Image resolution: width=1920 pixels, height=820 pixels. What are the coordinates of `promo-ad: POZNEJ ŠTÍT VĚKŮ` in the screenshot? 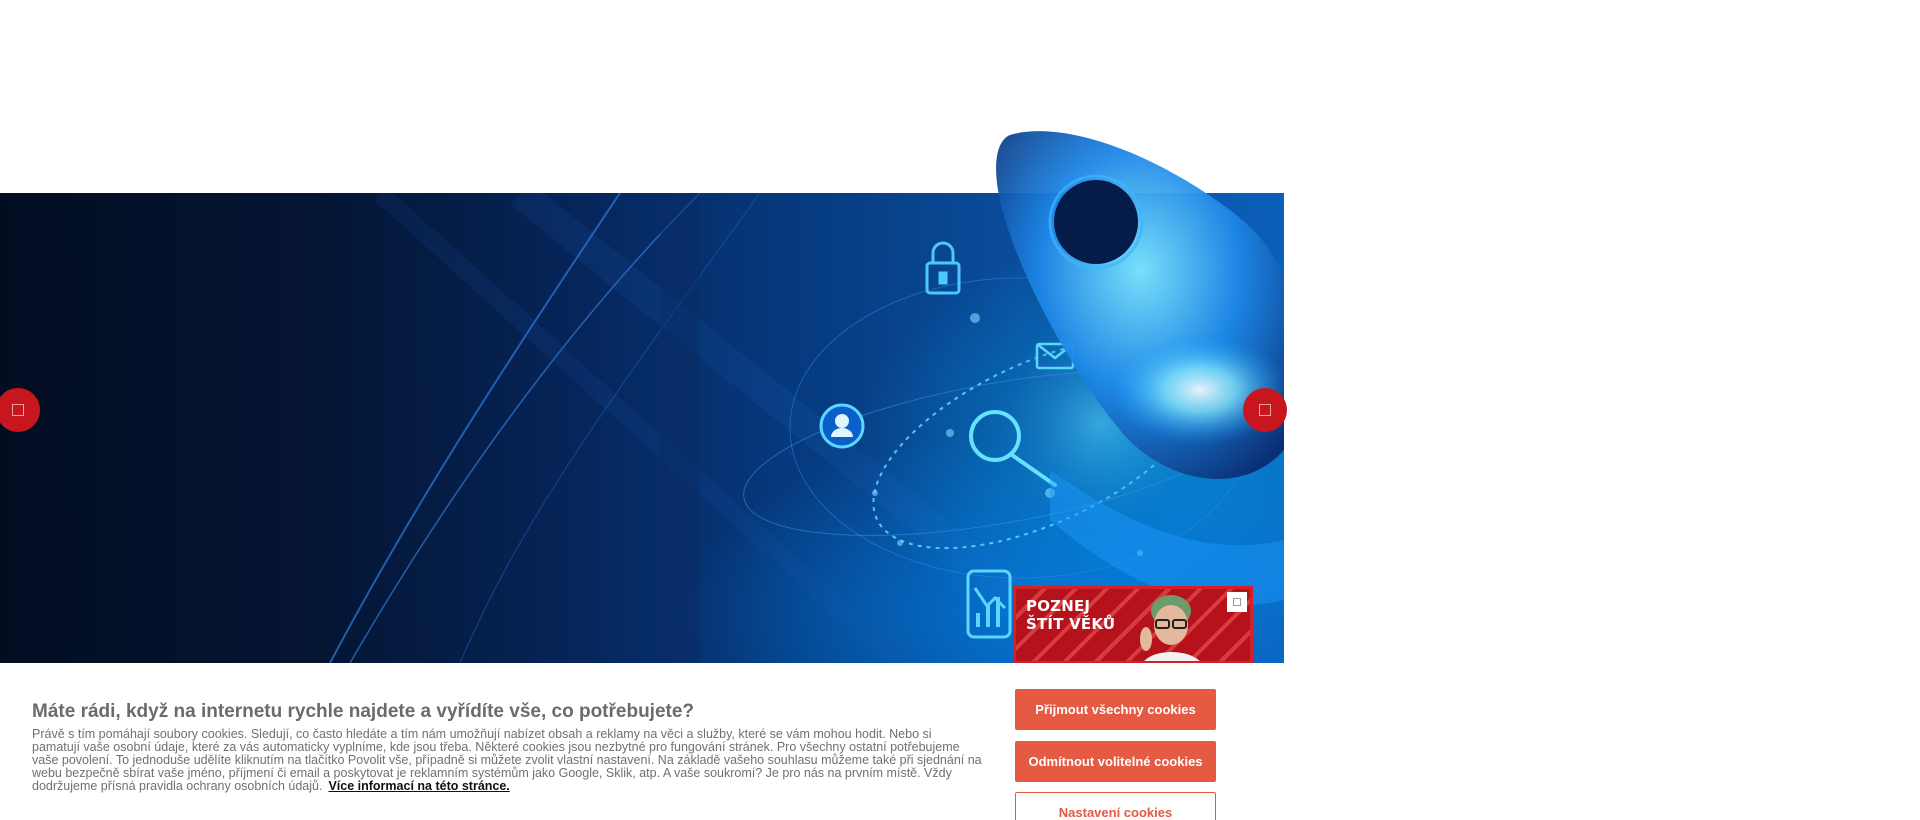 It's located at (1133, 625).